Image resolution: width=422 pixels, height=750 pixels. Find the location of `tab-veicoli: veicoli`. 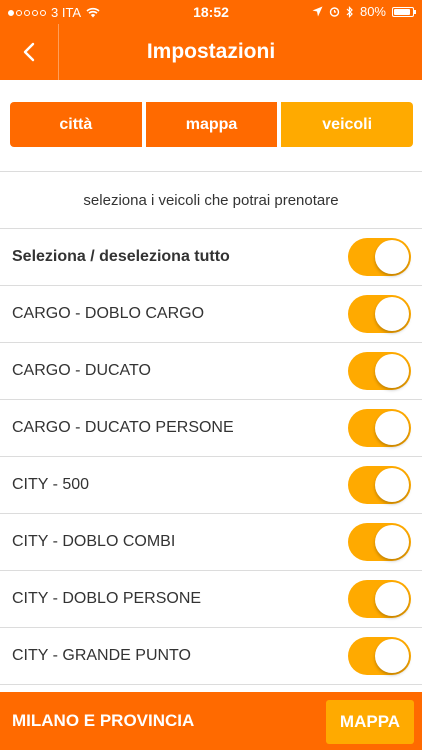

tab-veicoli: veicoli is located at coordinates (347, 124).